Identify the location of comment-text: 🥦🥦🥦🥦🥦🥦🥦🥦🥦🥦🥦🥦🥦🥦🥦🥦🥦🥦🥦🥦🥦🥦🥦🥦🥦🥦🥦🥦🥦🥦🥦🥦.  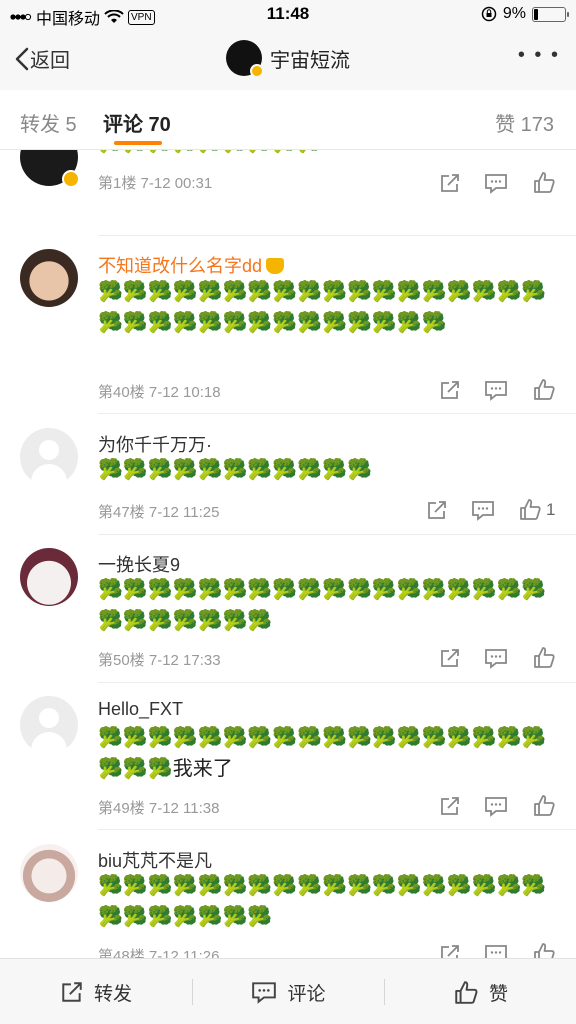
(322, 307).